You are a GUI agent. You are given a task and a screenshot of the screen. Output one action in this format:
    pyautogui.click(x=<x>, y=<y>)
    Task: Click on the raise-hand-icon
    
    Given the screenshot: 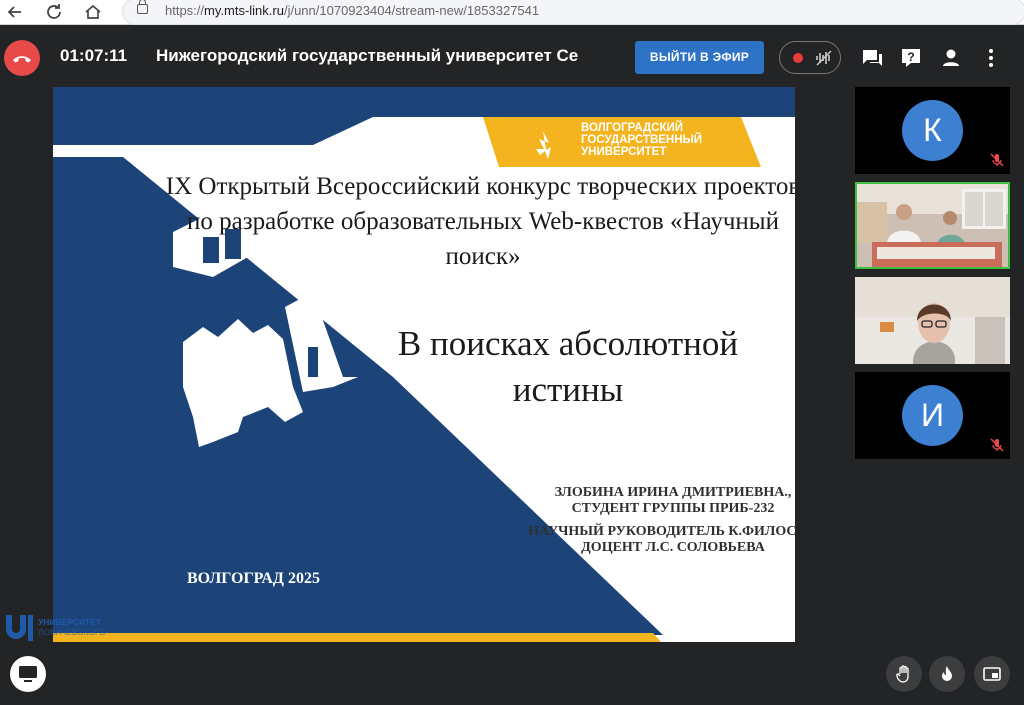 What is the action you would take?
    pyautogui.click(x=902, y=674)
    